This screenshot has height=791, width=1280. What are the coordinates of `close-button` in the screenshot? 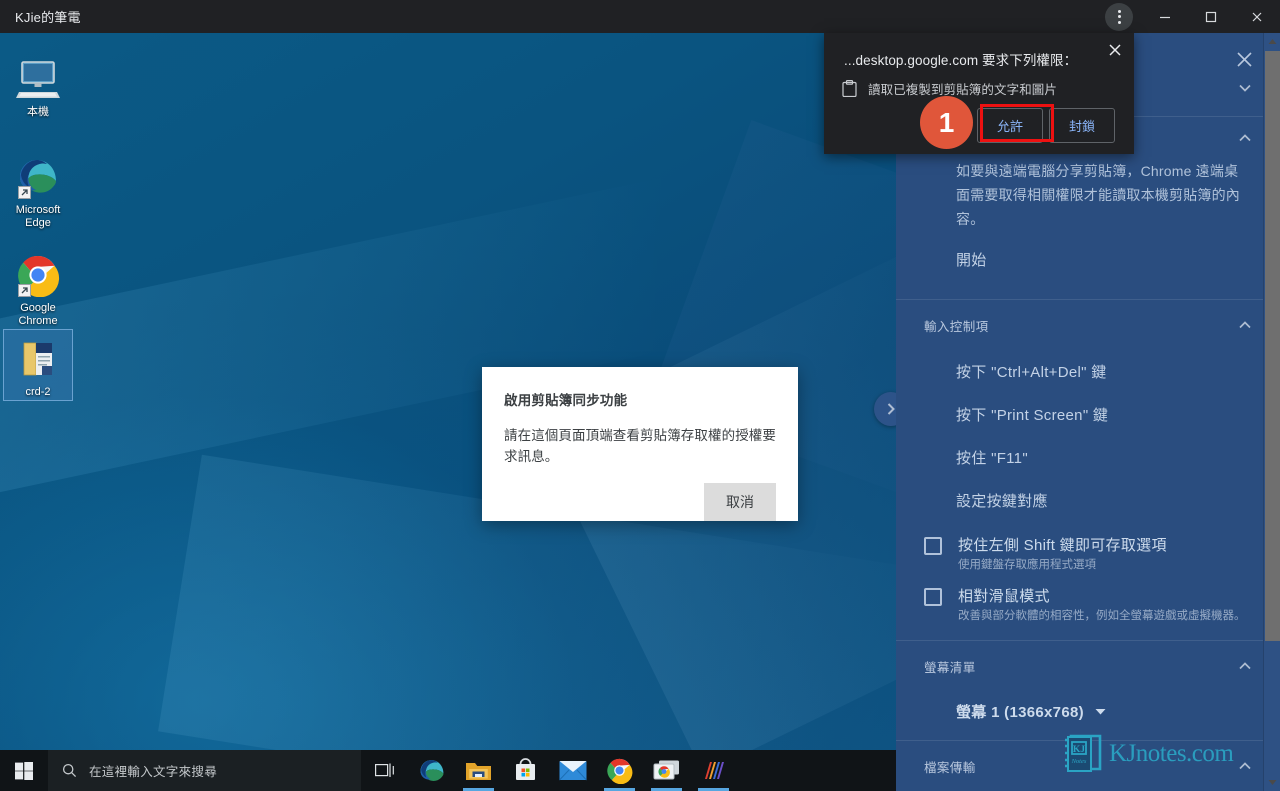 It's located at (1257, 16).